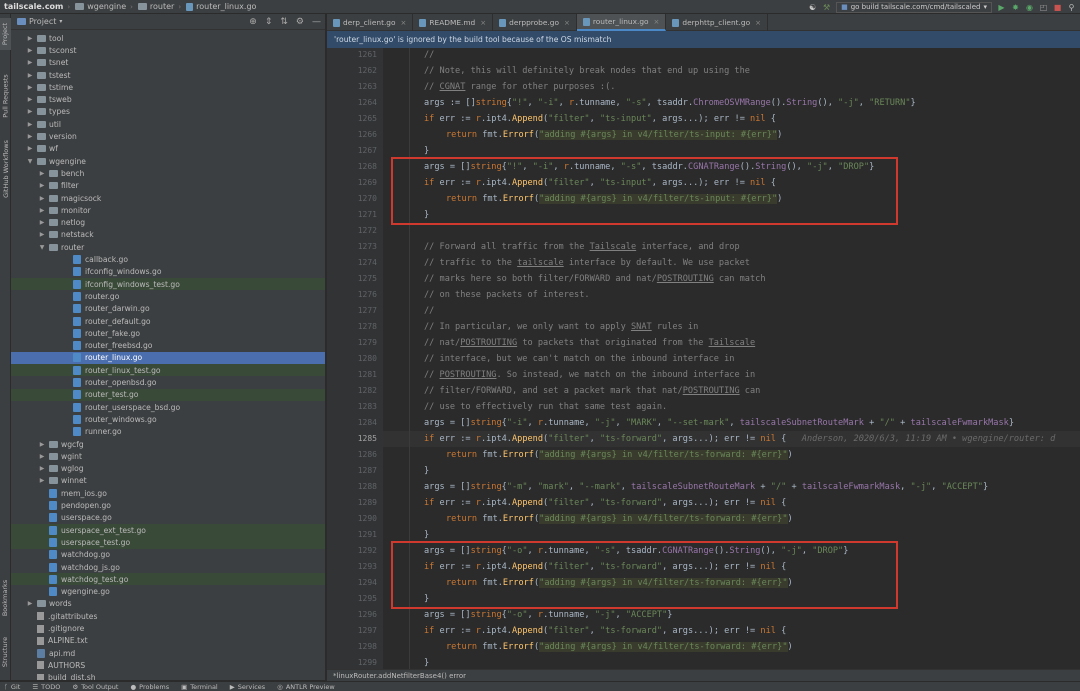 Image resolution: width=1080 pixels, height=691 pixels. What do you see at coordinates (703, 675) in the screenshot?
I see `code-breadcrumb: *linuxRouter.addNetfilterBase4() error` at bounding box center [703, 675].